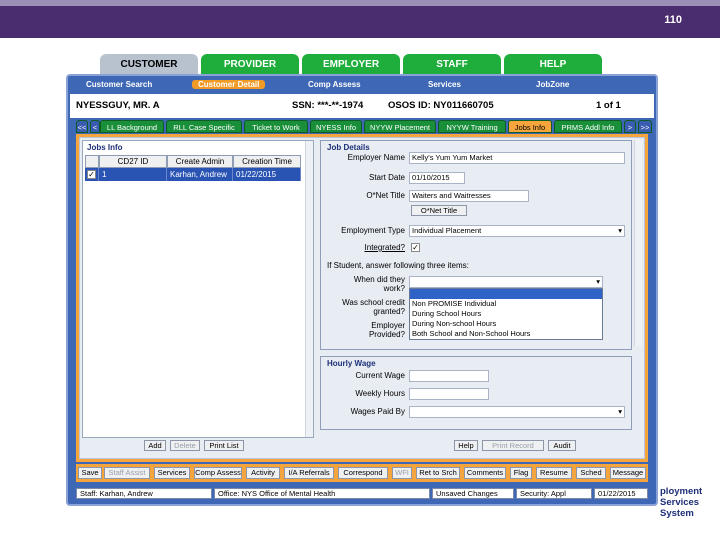 The image size is (720, 540). I want to click on tab-rll-case-specific: RLL Case Specific, so click(204, 126).